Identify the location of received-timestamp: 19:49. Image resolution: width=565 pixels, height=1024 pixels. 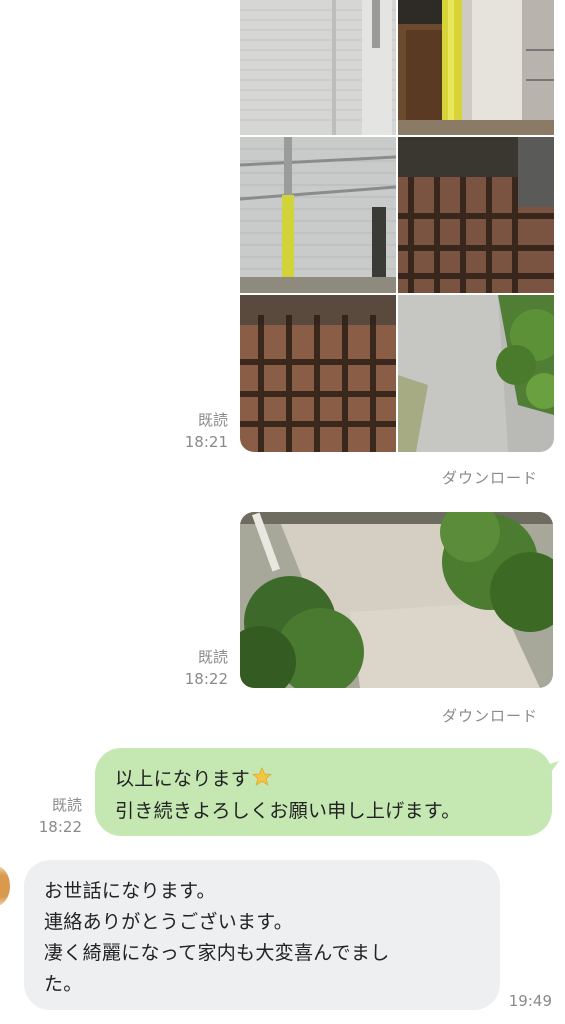
(530, 1001).